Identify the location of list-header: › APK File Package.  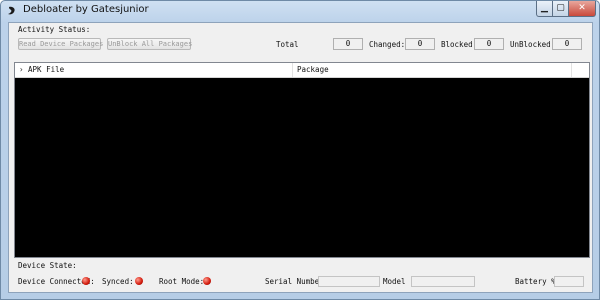
(302, 70).